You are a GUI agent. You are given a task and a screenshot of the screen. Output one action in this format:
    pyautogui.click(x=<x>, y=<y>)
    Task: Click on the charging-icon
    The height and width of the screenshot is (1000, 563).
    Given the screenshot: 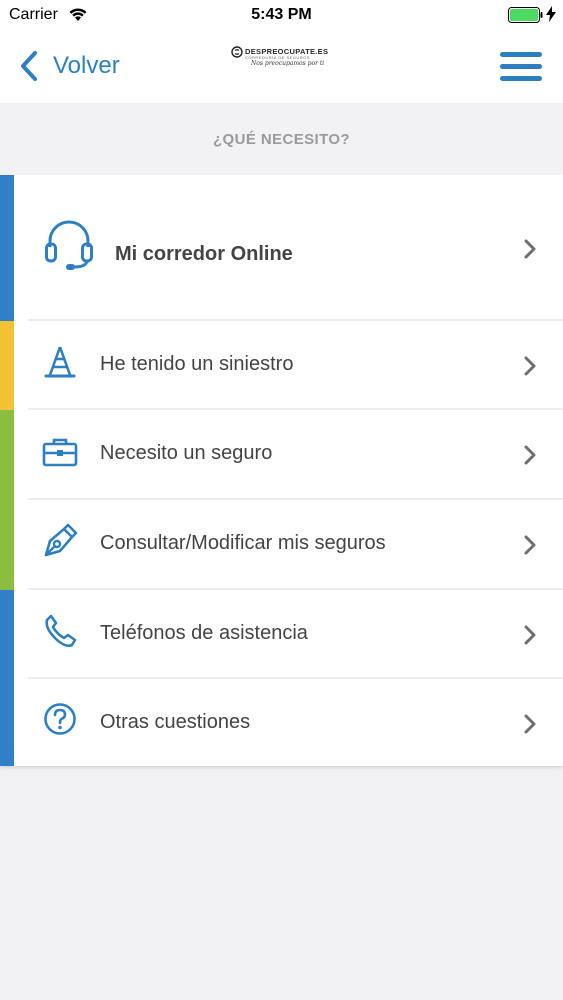 What is the action you would take?
    pyautogui.click(x=551, y=14)
    